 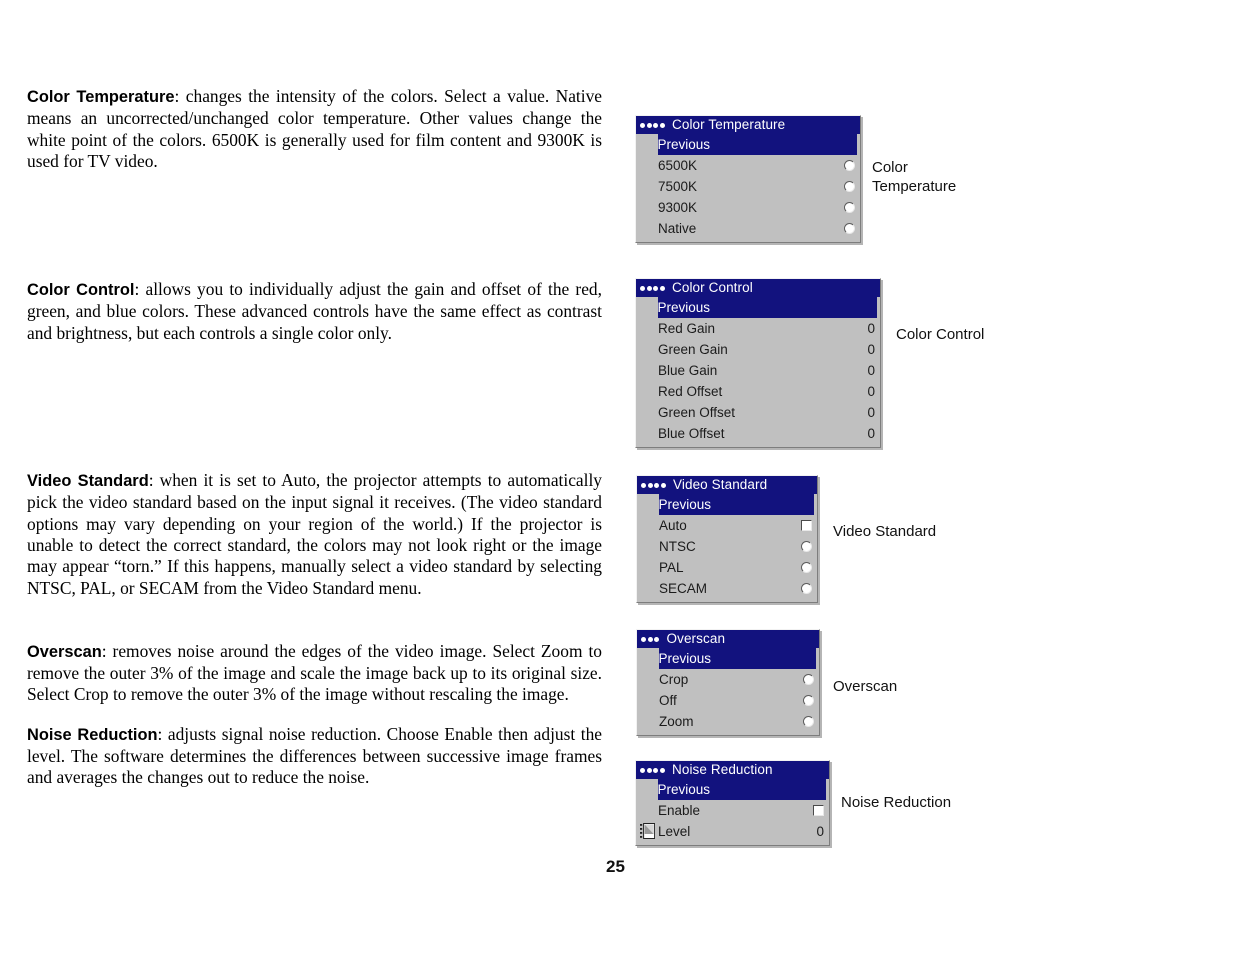 What do you see at coordinates (742, 810) in the screenshot?
I see `menu-item-enable: Enable` at bounding box center [742, 810].